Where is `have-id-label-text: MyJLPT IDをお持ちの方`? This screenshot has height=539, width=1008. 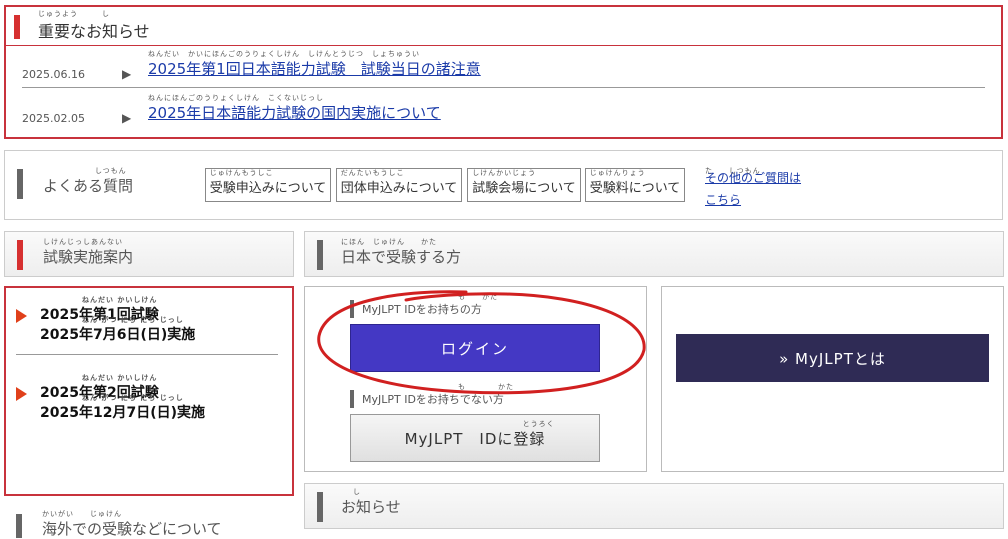 have-id-label-text: MyJLPT IDをお持ちの方 is located at coordinates (422, 309).